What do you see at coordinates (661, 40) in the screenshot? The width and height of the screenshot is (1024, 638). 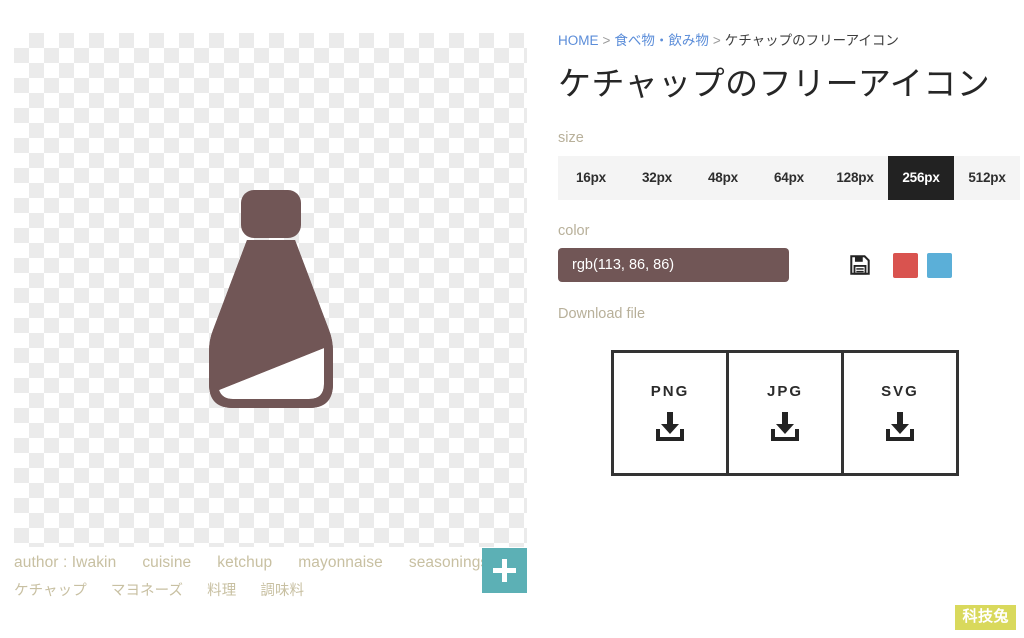 I see `breadcrumb-category: 食べ物・飲み物` at bounding box center [661, 40].